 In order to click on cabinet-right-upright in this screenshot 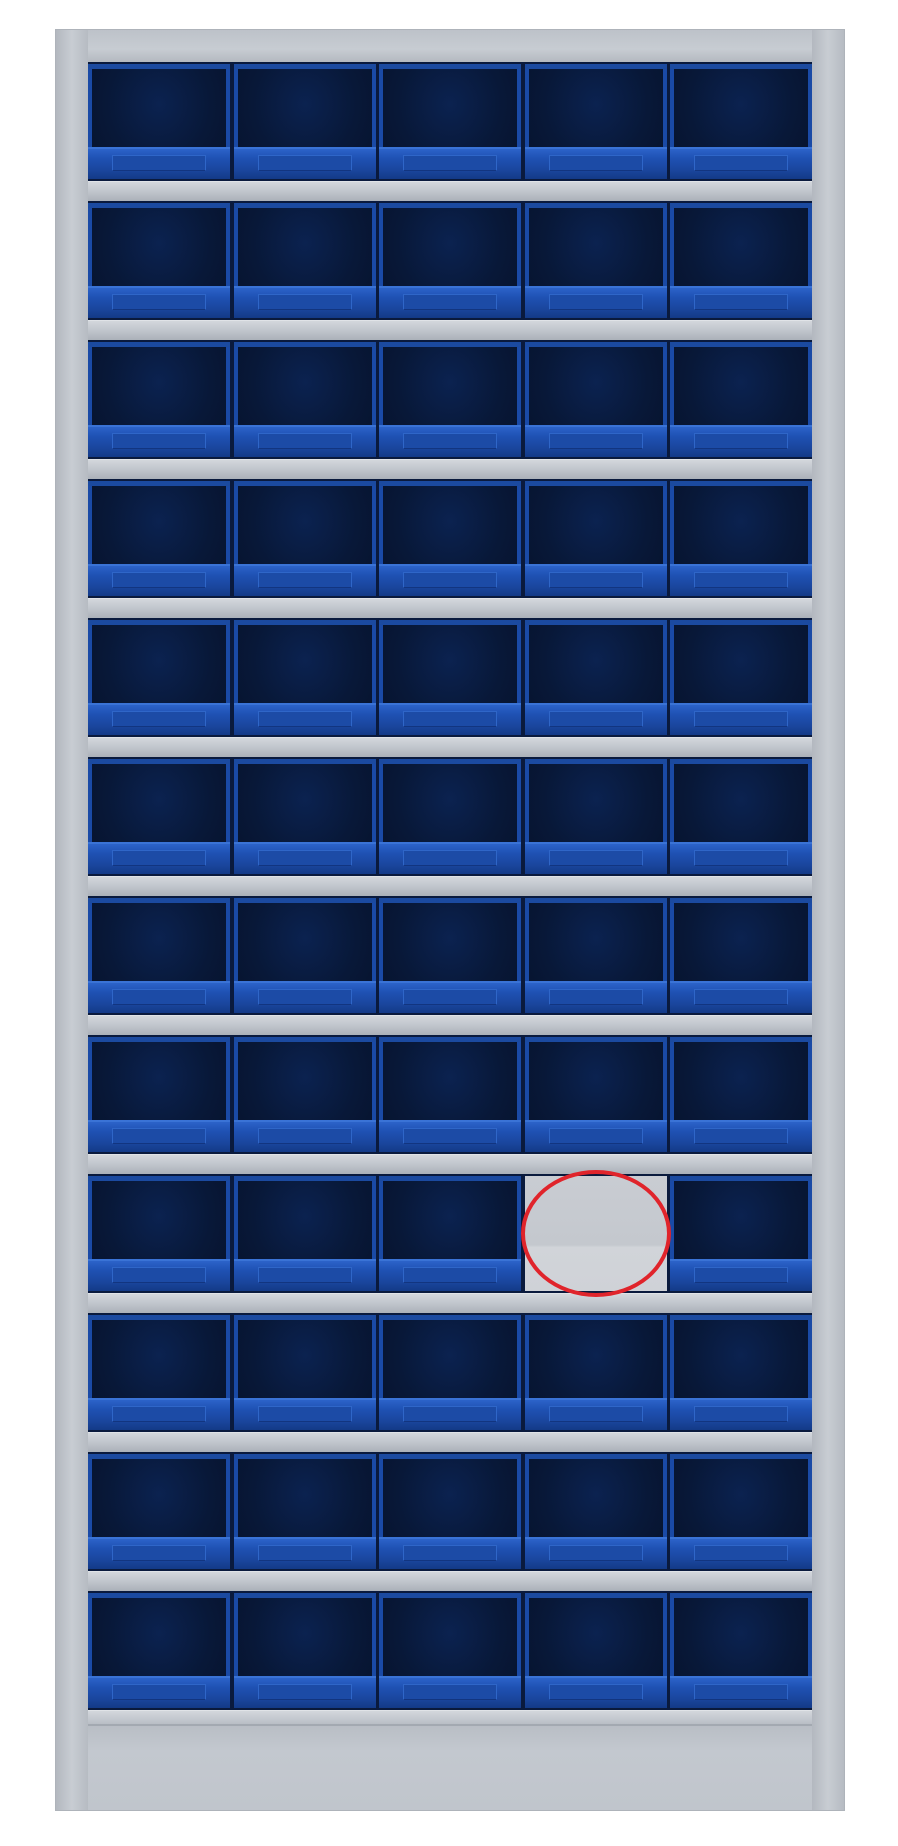, I will do `click(828, 920)`.